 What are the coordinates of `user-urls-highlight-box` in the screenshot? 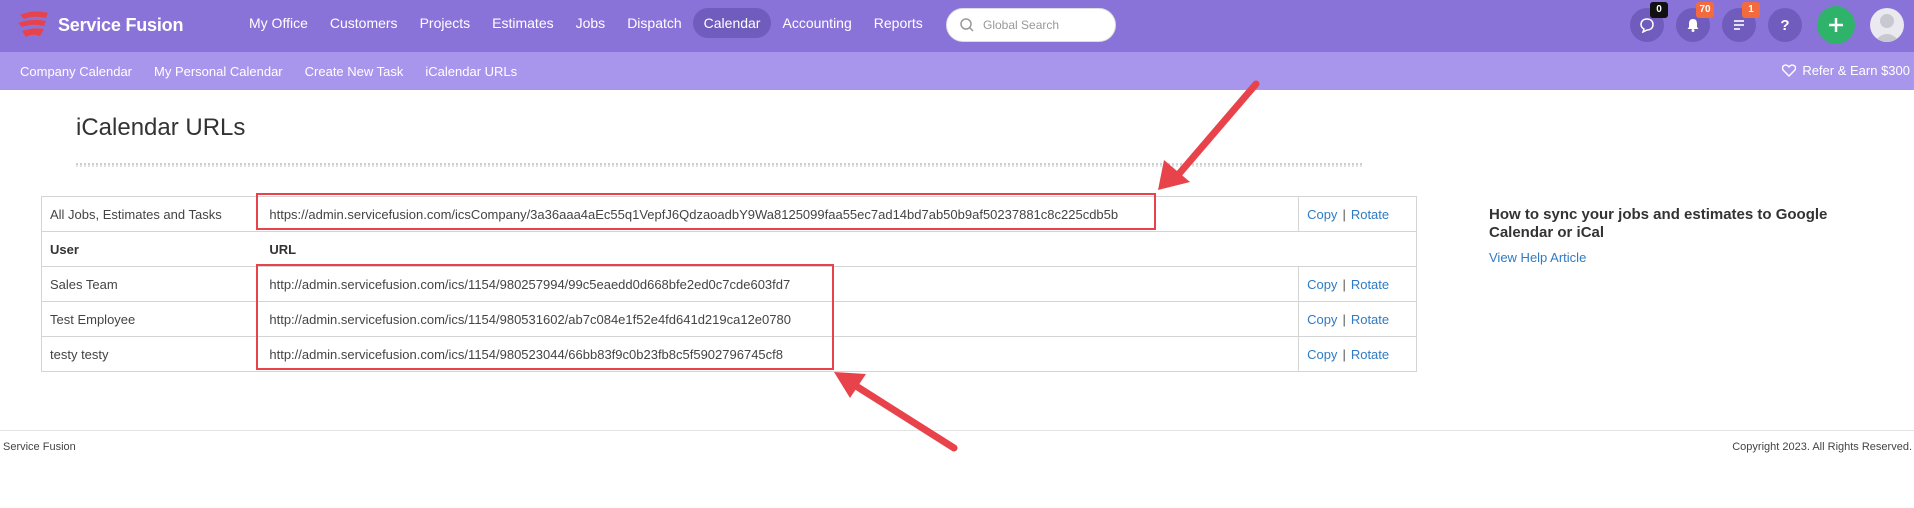 It's located at (545, 317).